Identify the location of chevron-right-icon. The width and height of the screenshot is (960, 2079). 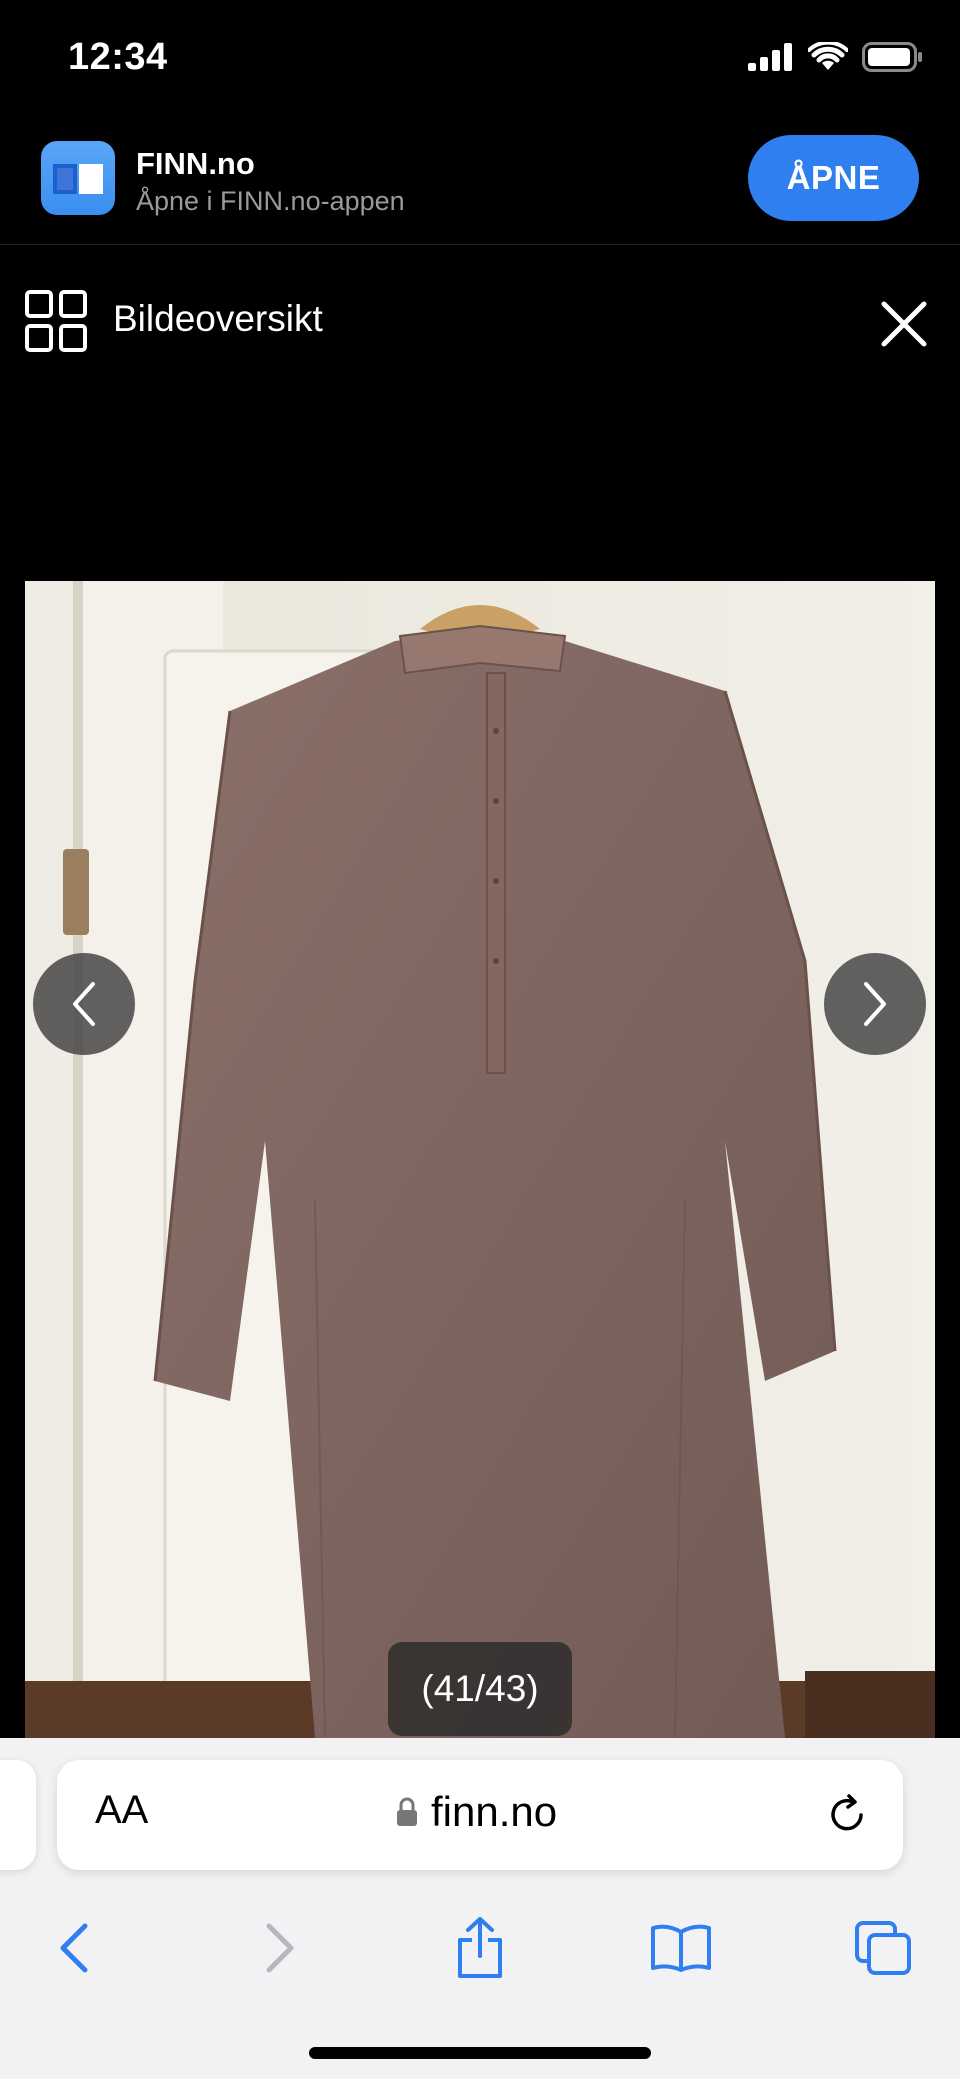
(875, 1004).